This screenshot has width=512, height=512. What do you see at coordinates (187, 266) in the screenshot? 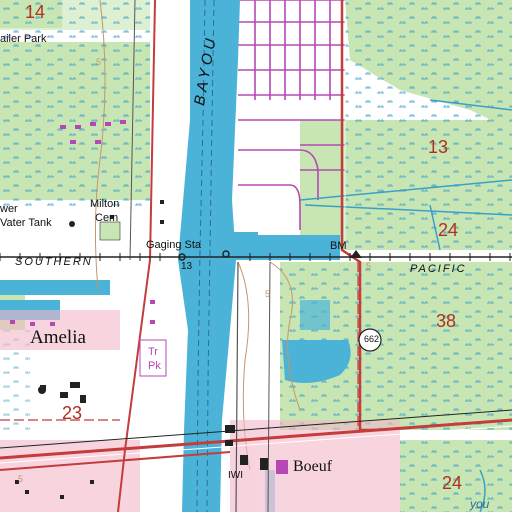
I see `elevation-13: 13` at bounding box center [187, 266].